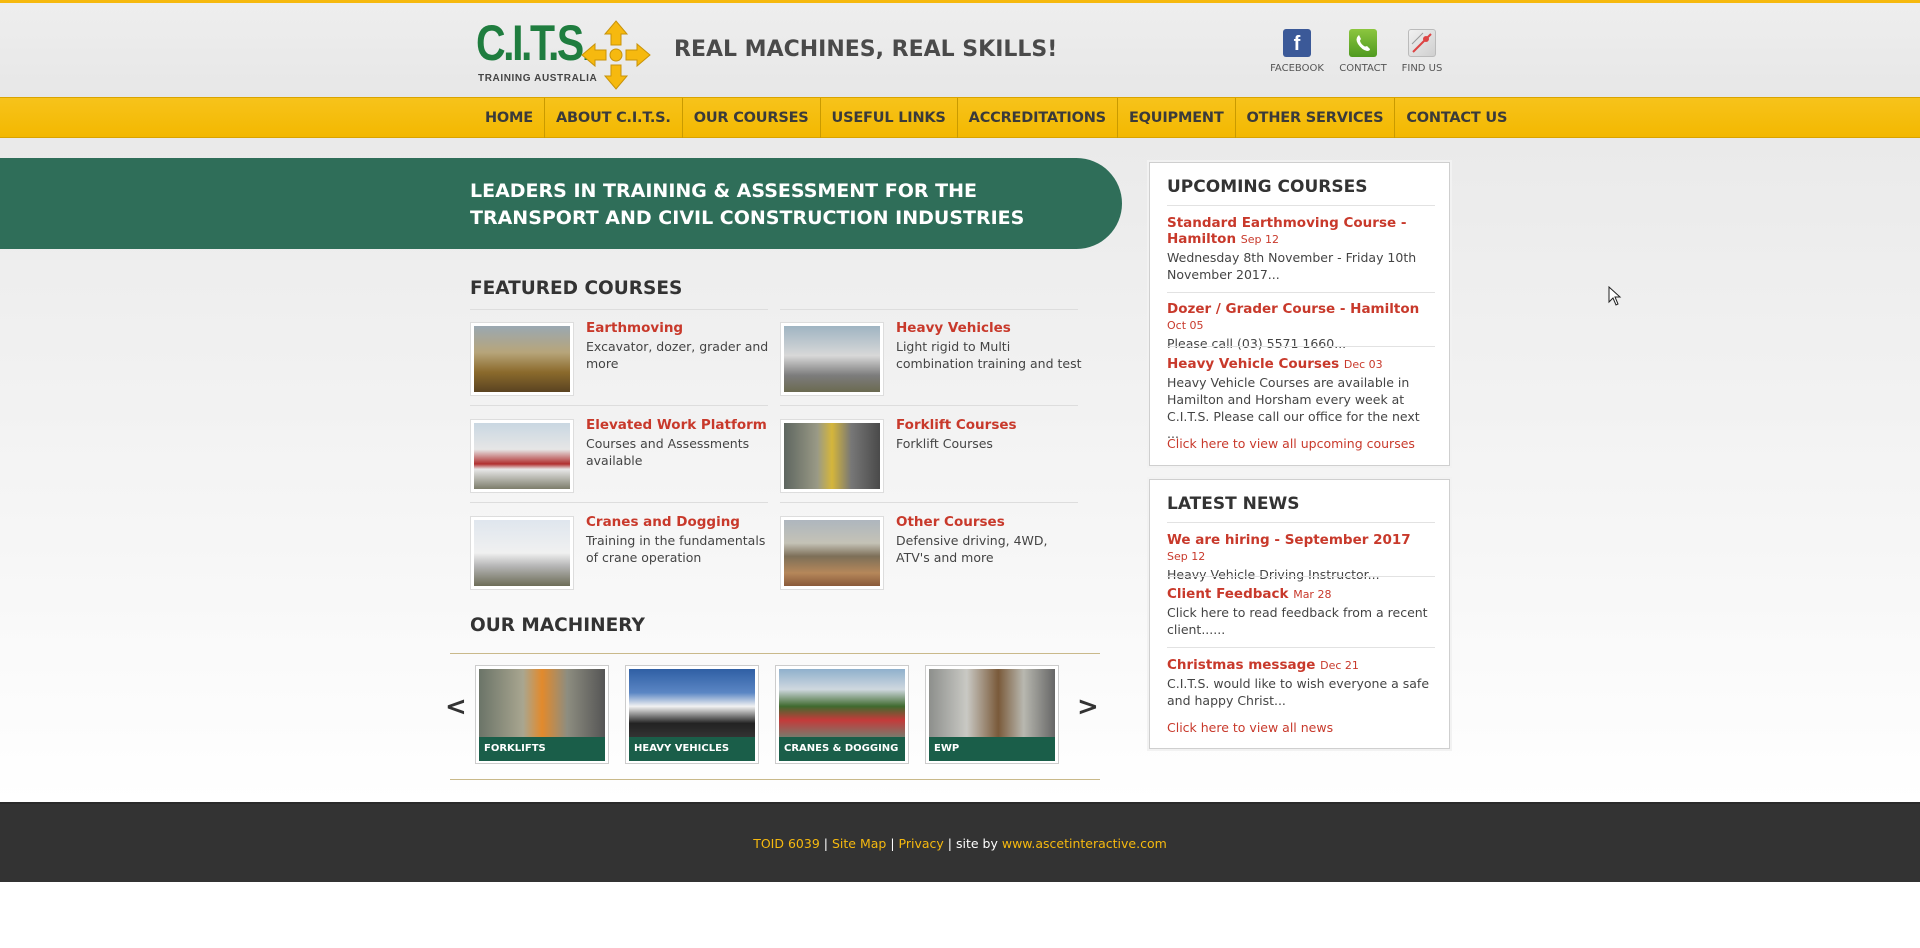 The width and height of the screenshot is (1920, 948). I want to click on news-title: Christmas message, so click(1241, 665).